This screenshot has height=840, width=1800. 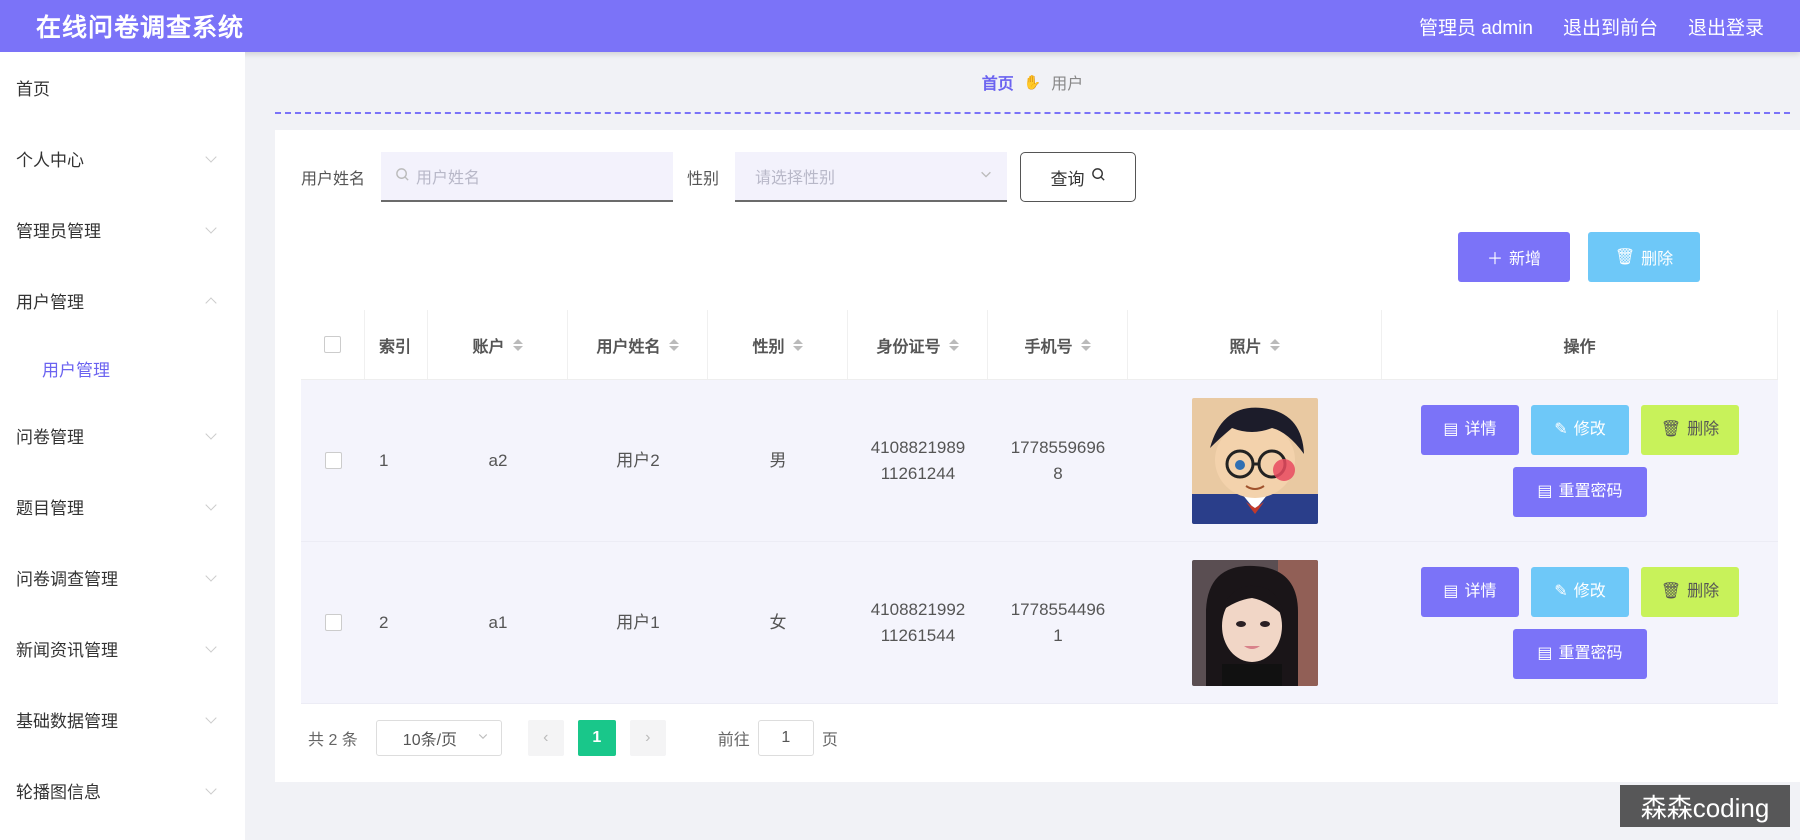 I want to click on logout-link: 退出登录, so click(x=1726, y=26).